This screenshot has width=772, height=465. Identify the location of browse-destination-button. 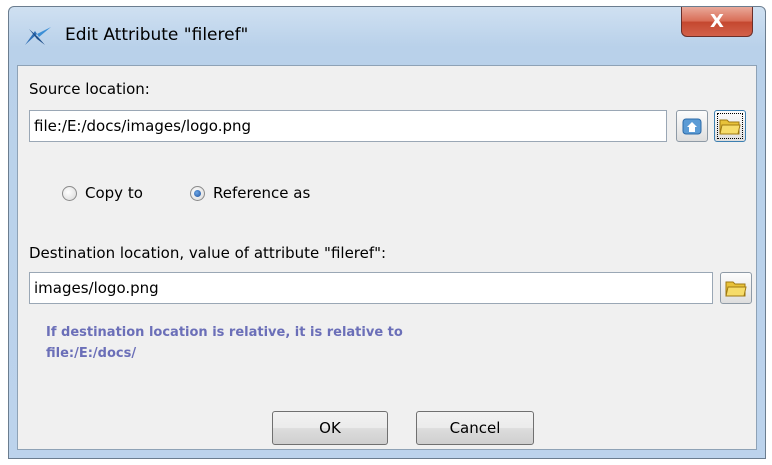
(736, 288).